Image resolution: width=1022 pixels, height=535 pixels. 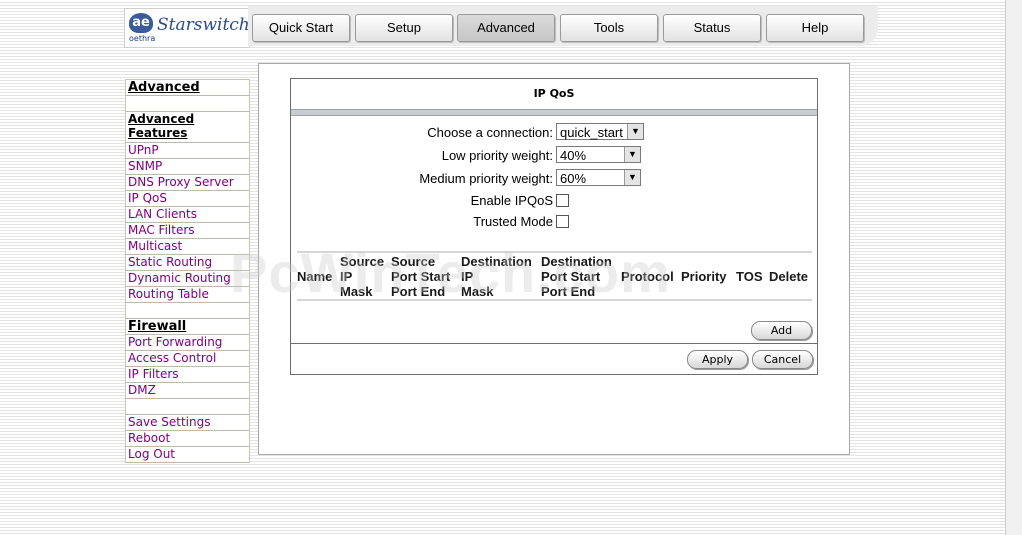 What do you see at coordinates (187, 279) in the screenshot?
I see `sidebar-item-dynamic-routing: Dynamic Routing` at bounding box center [187, 279].